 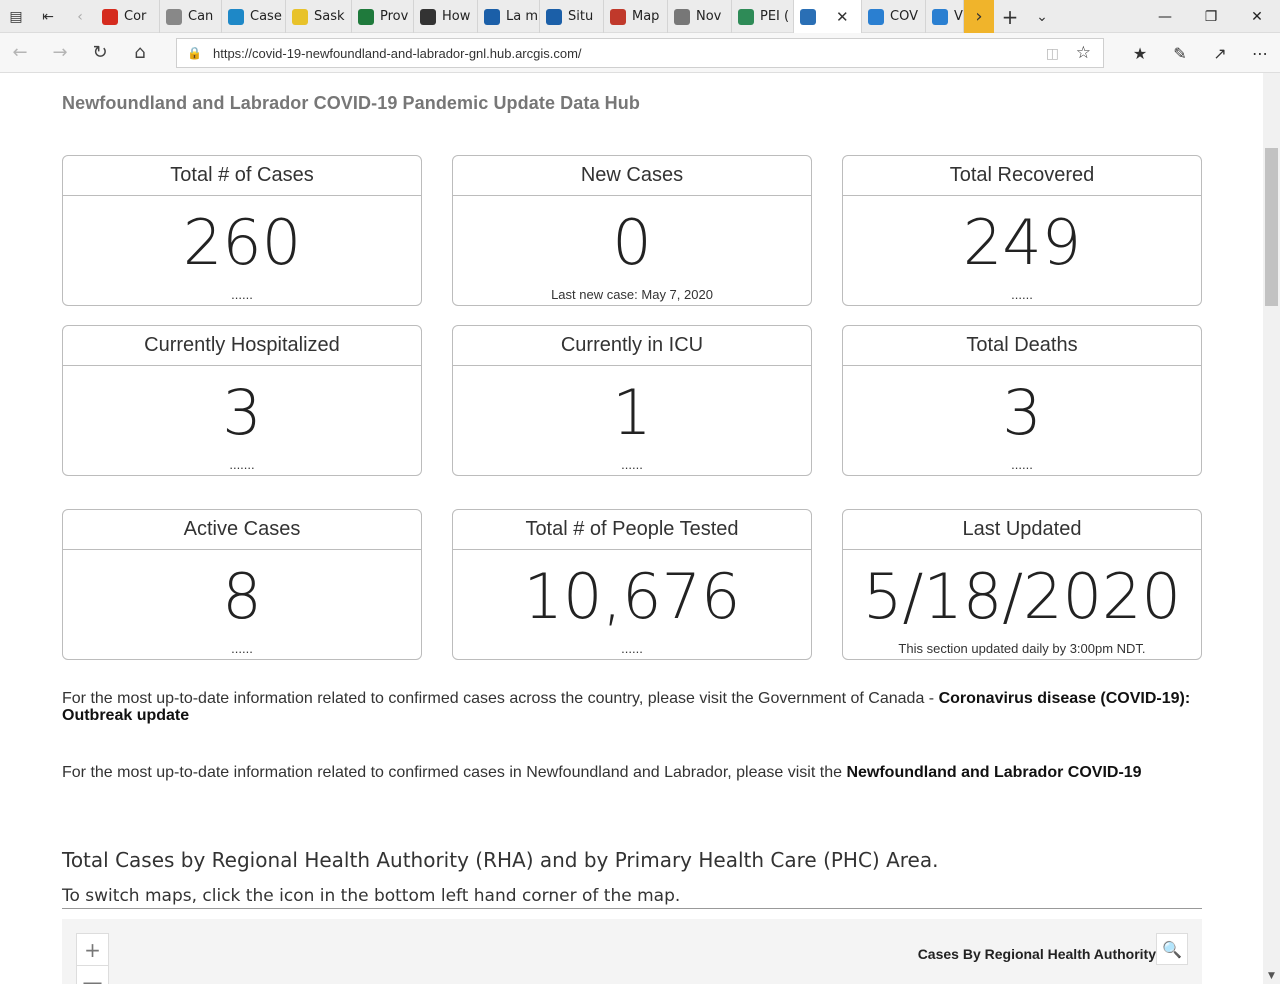 I want to click on page-scrollbar: ▼, so click(x=1271, y=528).